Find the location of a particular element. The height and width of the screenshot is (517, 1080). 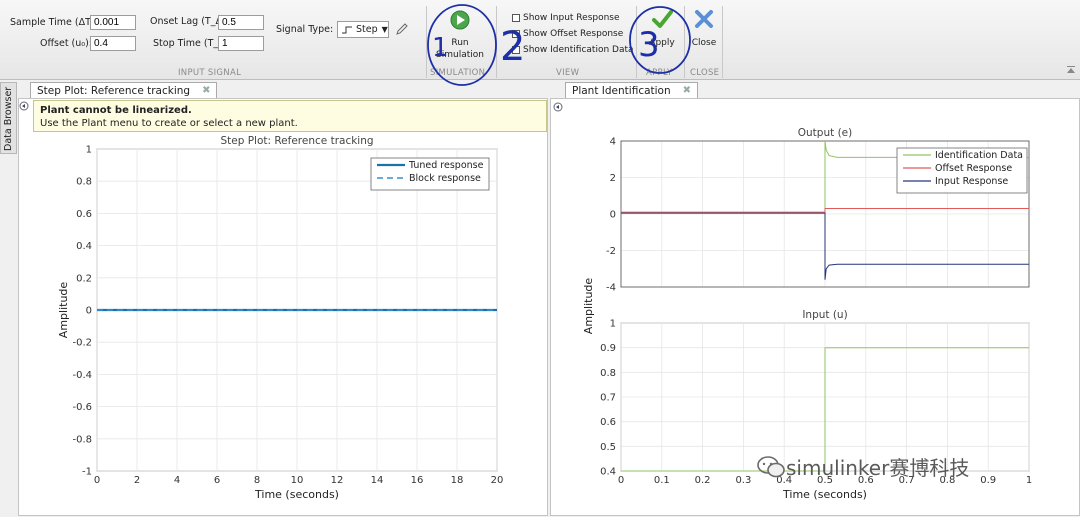

x-tick-label: 16 is located at coordinates (417, 480).